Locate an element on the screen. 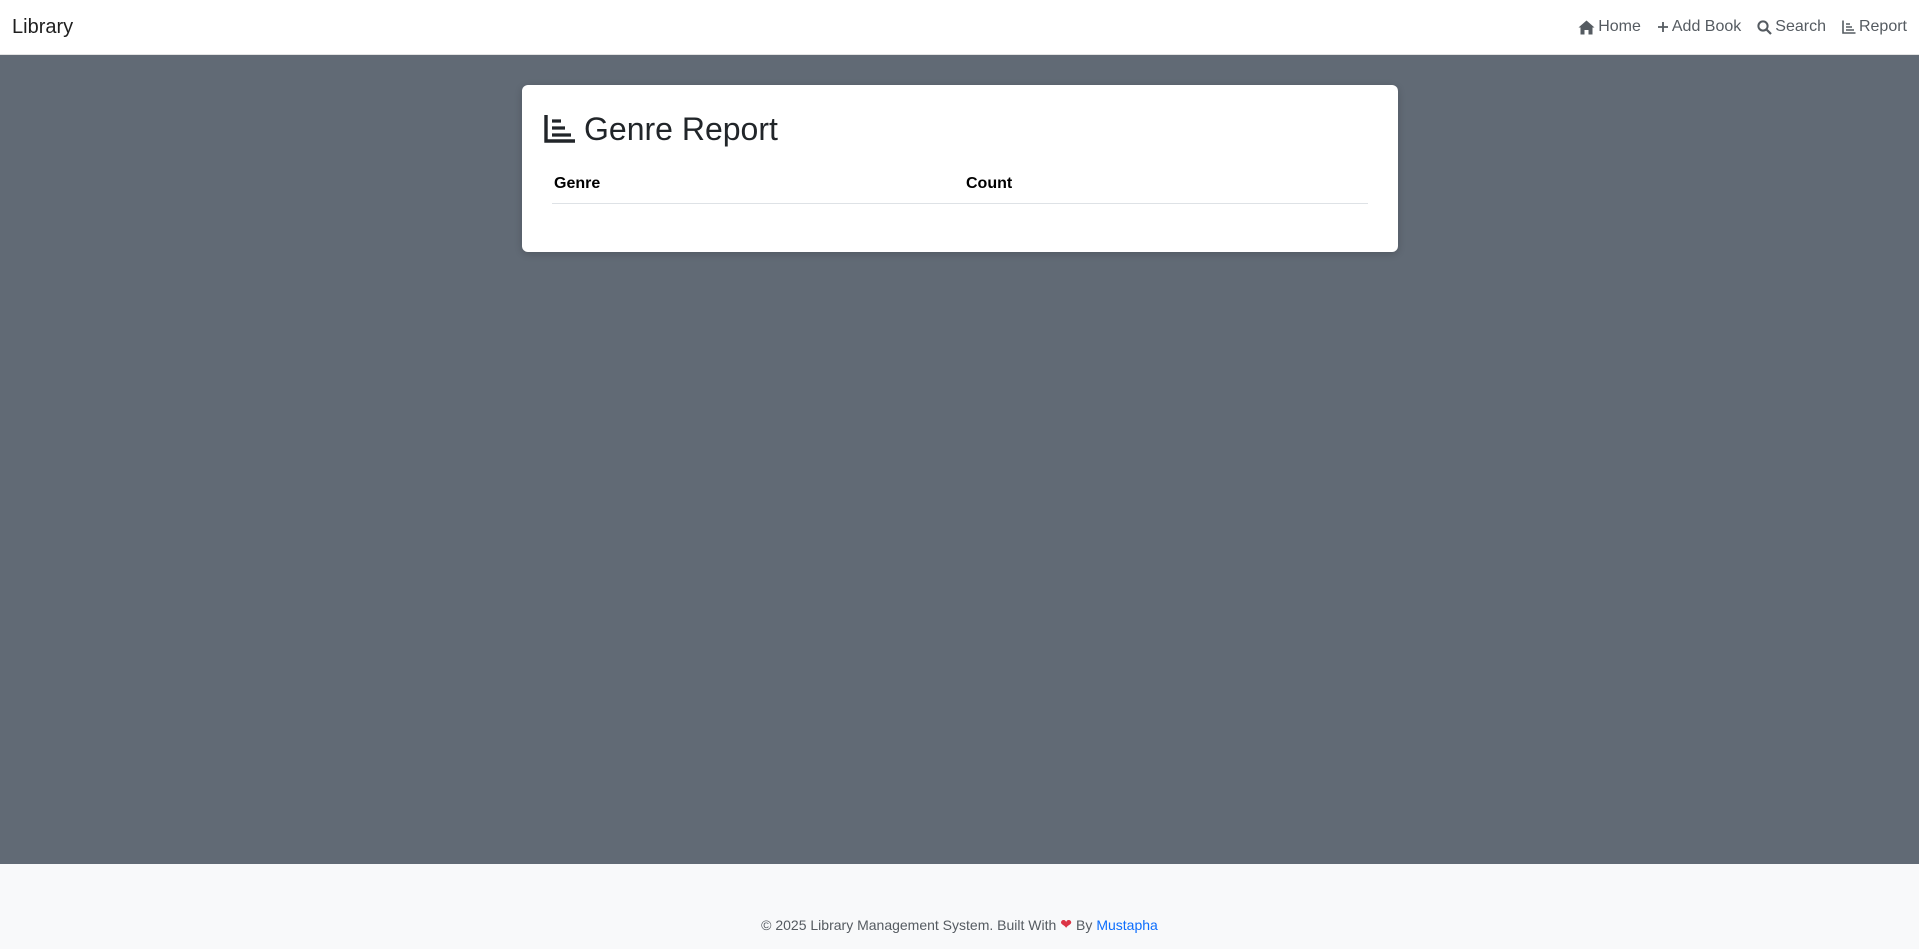 The image size is (1919, 949). nav-report-link: Report is located at coordinates (1874, 27).